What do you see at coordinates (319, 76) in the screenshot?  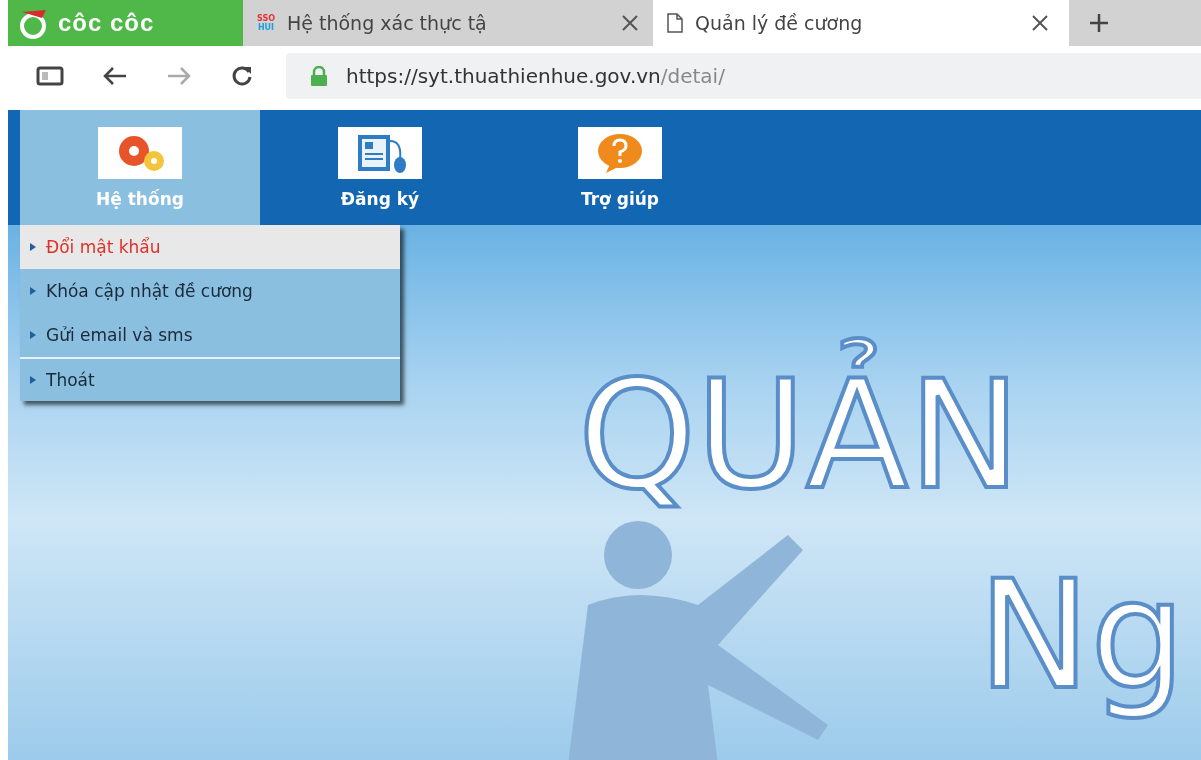 I see `lock-icon` at bounding box center [319, 76].